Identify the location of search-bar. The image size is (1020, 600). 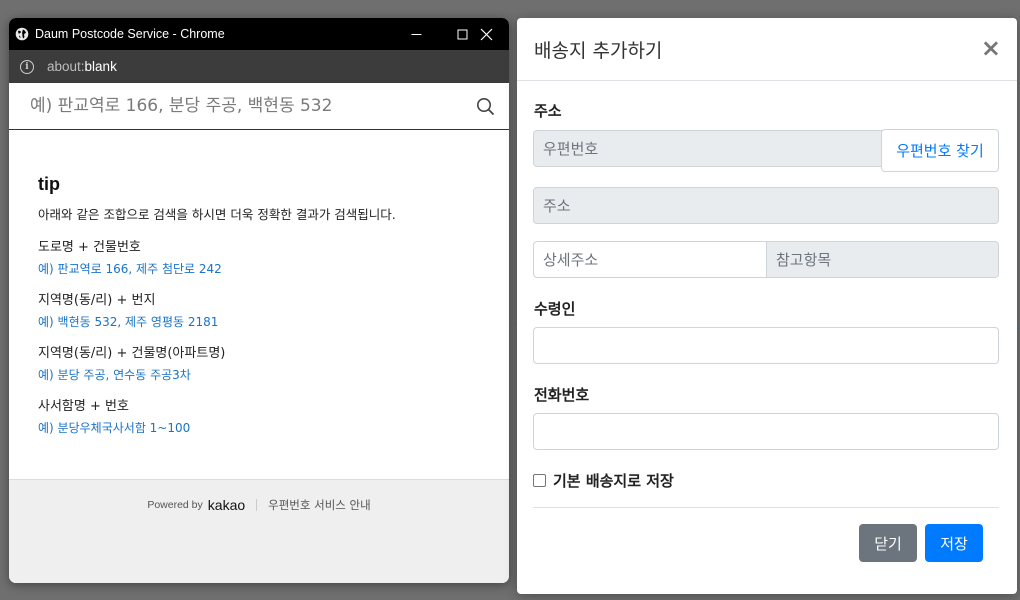
(259, 106).